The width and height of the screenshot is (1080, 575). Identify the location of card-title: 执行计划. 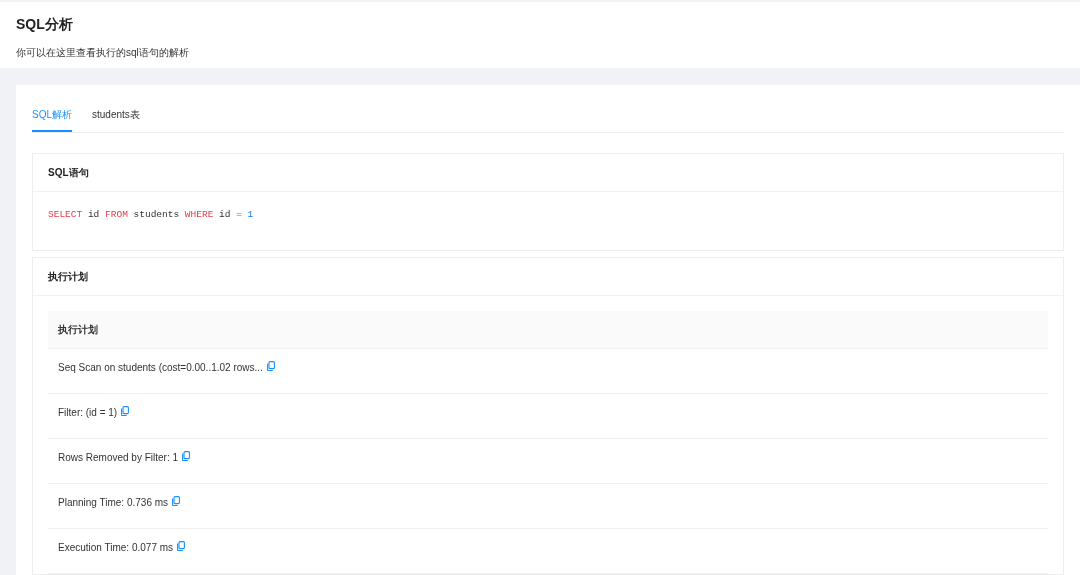
(548, 277).